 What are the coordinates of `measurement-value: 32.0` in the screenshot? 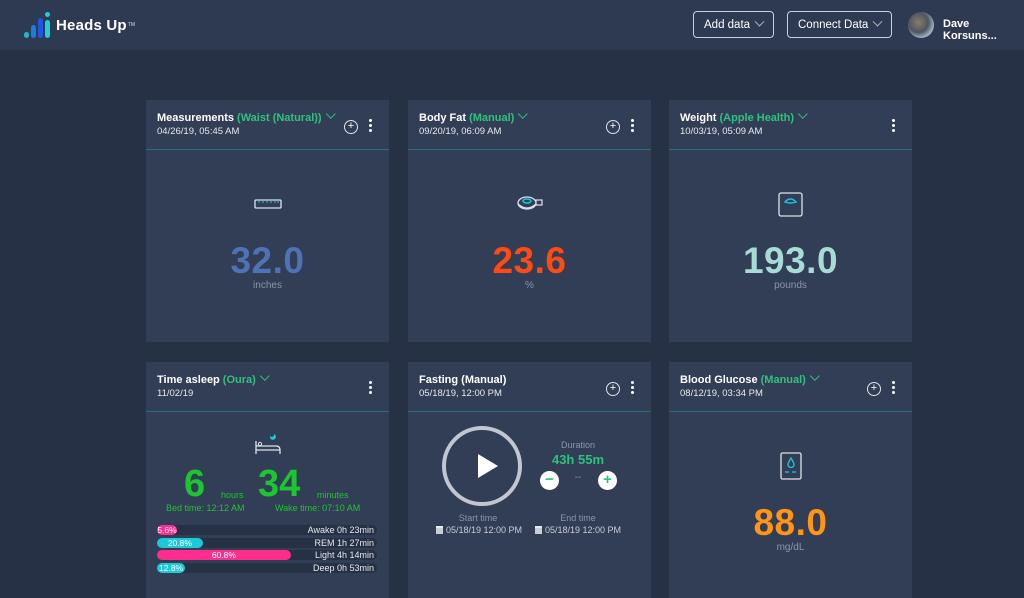 It's located at (267, 260).